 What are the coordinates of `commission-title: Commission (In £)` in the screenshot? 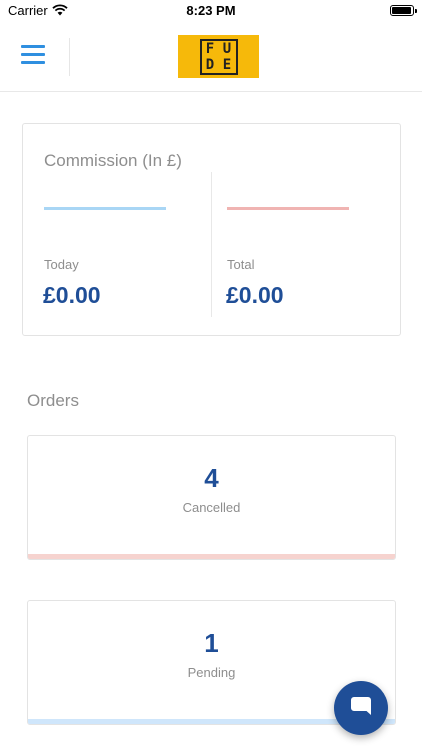 It's located at (113, 160).